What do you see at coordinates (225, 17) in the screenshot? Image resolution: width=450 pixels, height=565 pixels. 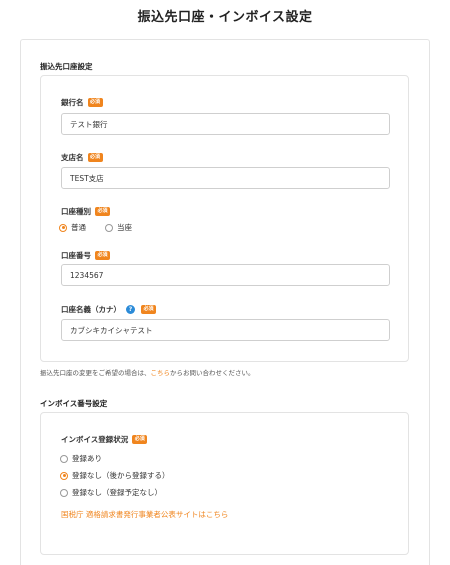 I see `page-title: 振込先口座・インボイス設定` at bounding box center [225, 17].